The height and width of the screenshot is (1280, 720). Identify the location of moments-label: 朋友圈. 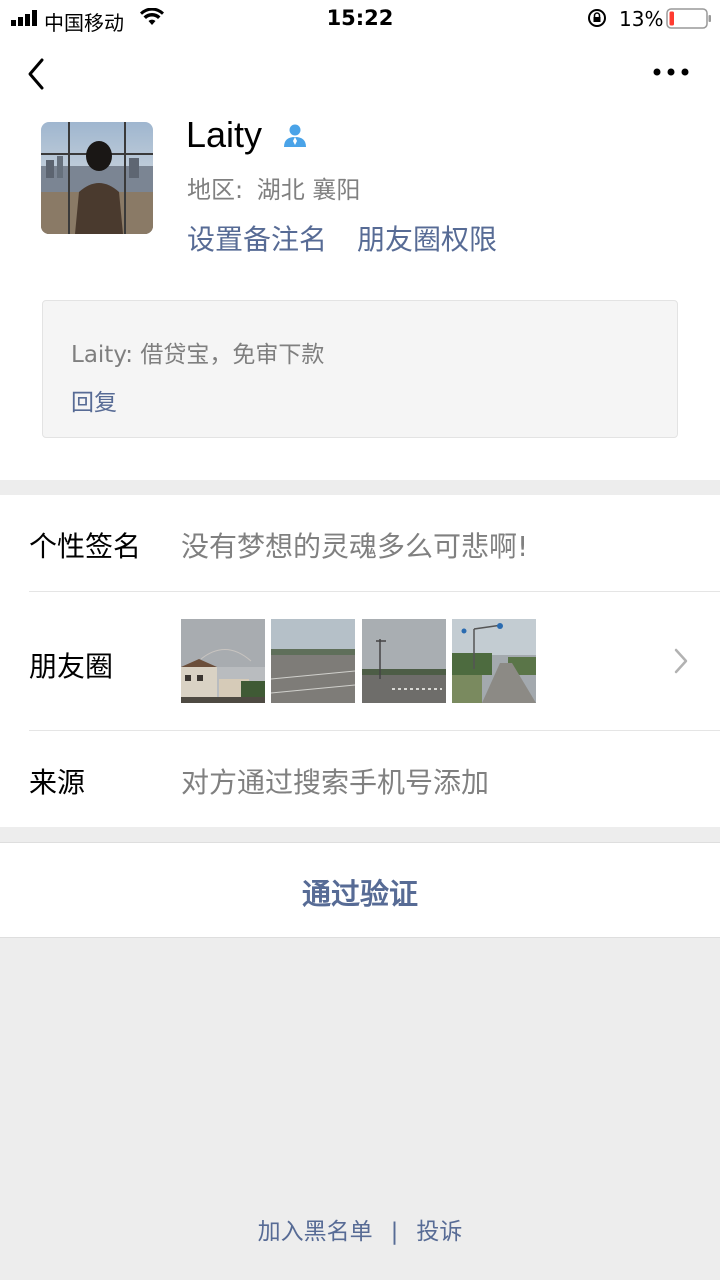
(71, 666).